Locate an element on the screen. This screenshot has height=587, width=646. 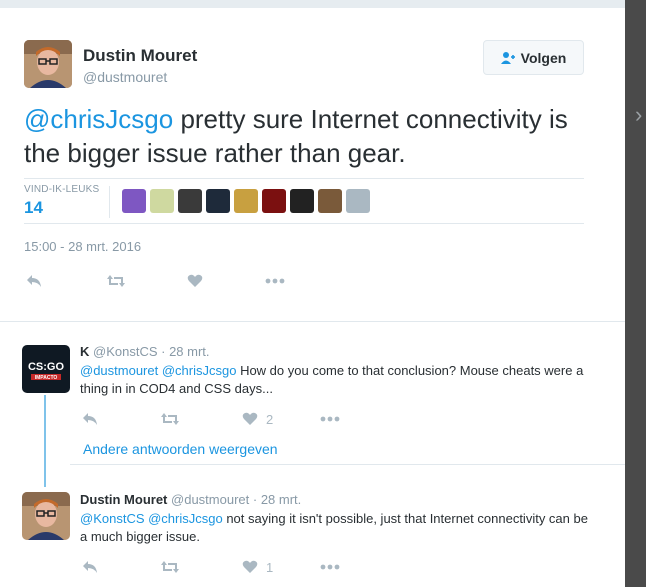
reply1-header: K @KonstCS · 28 mrt. is located at coordinates (145, 351).